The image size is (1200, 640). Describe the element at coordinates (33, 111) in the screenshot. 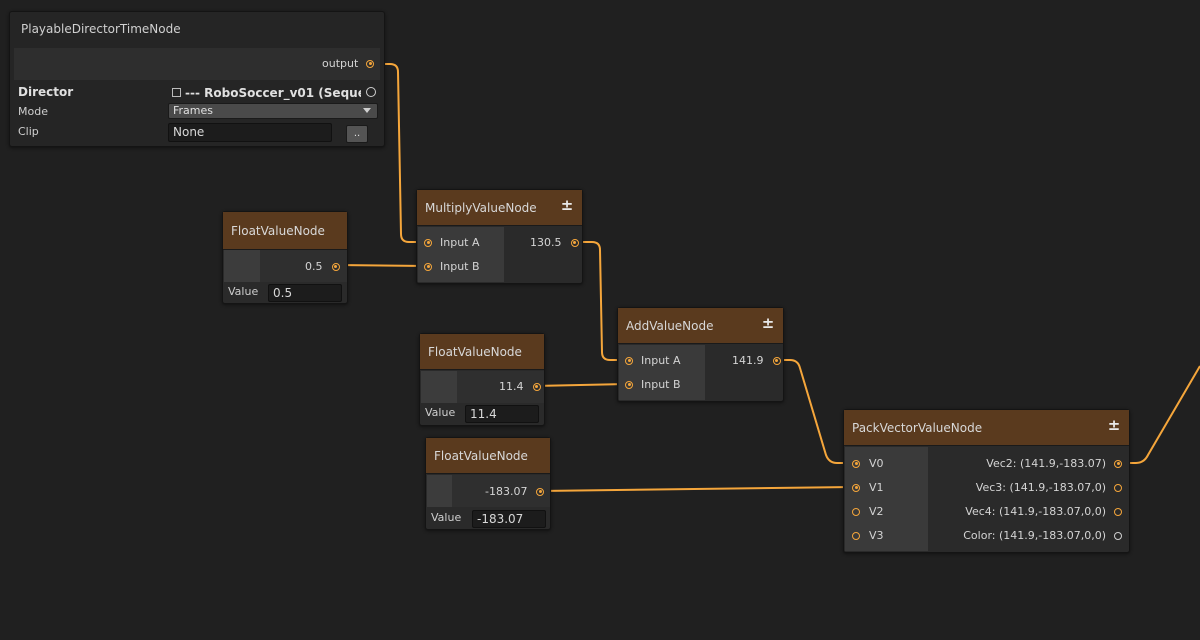

I see `mode-label: Mode` at that location.